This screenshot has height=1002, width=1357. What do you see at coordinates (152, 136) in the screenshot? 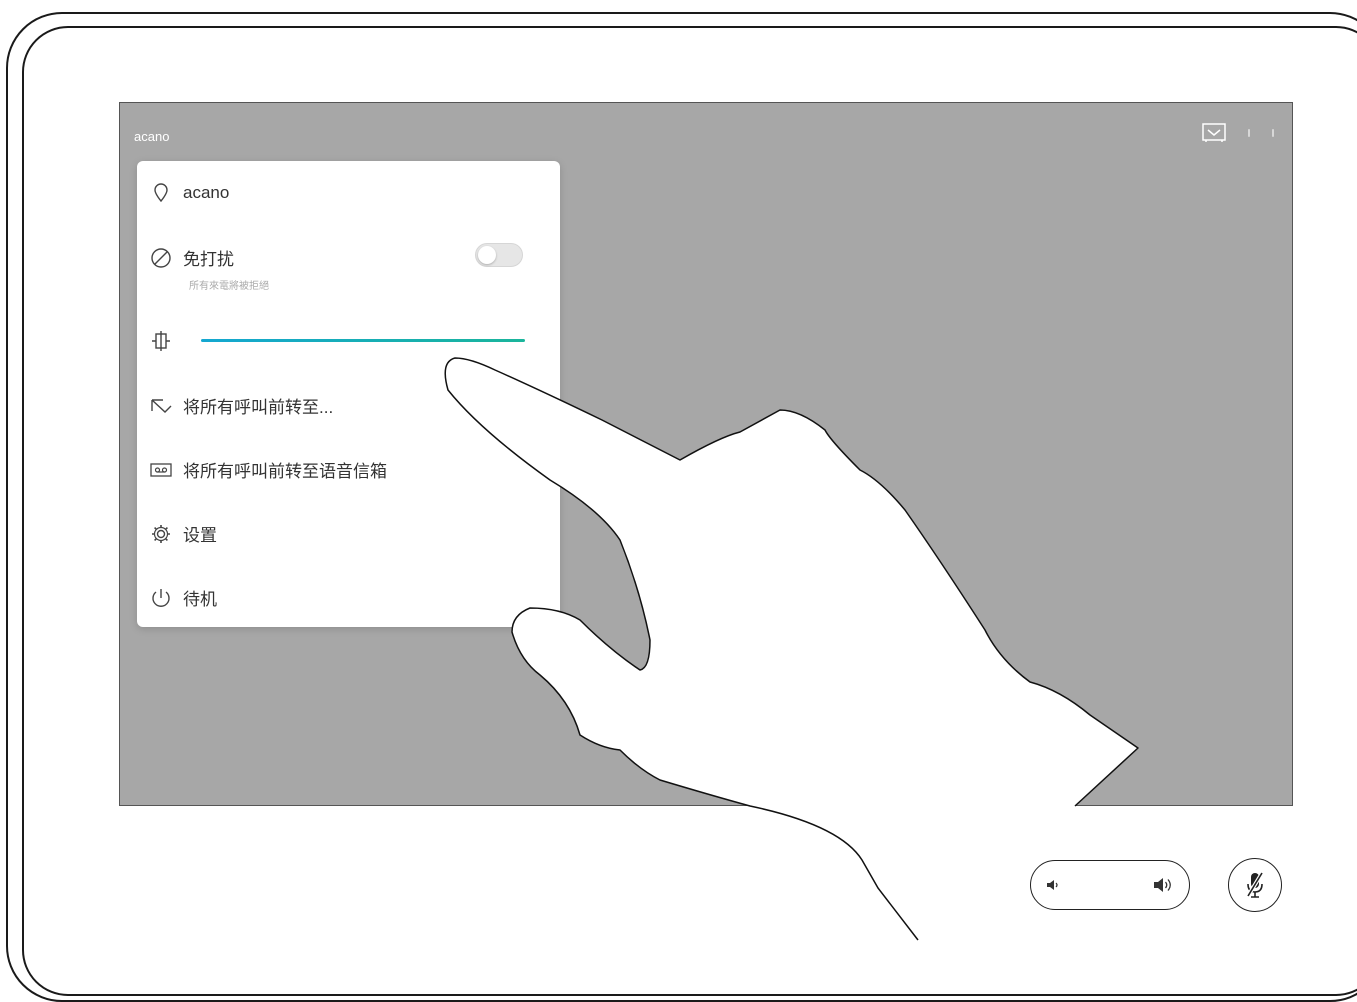
I see `screen-title: acano` at bounding box center [152, 136].